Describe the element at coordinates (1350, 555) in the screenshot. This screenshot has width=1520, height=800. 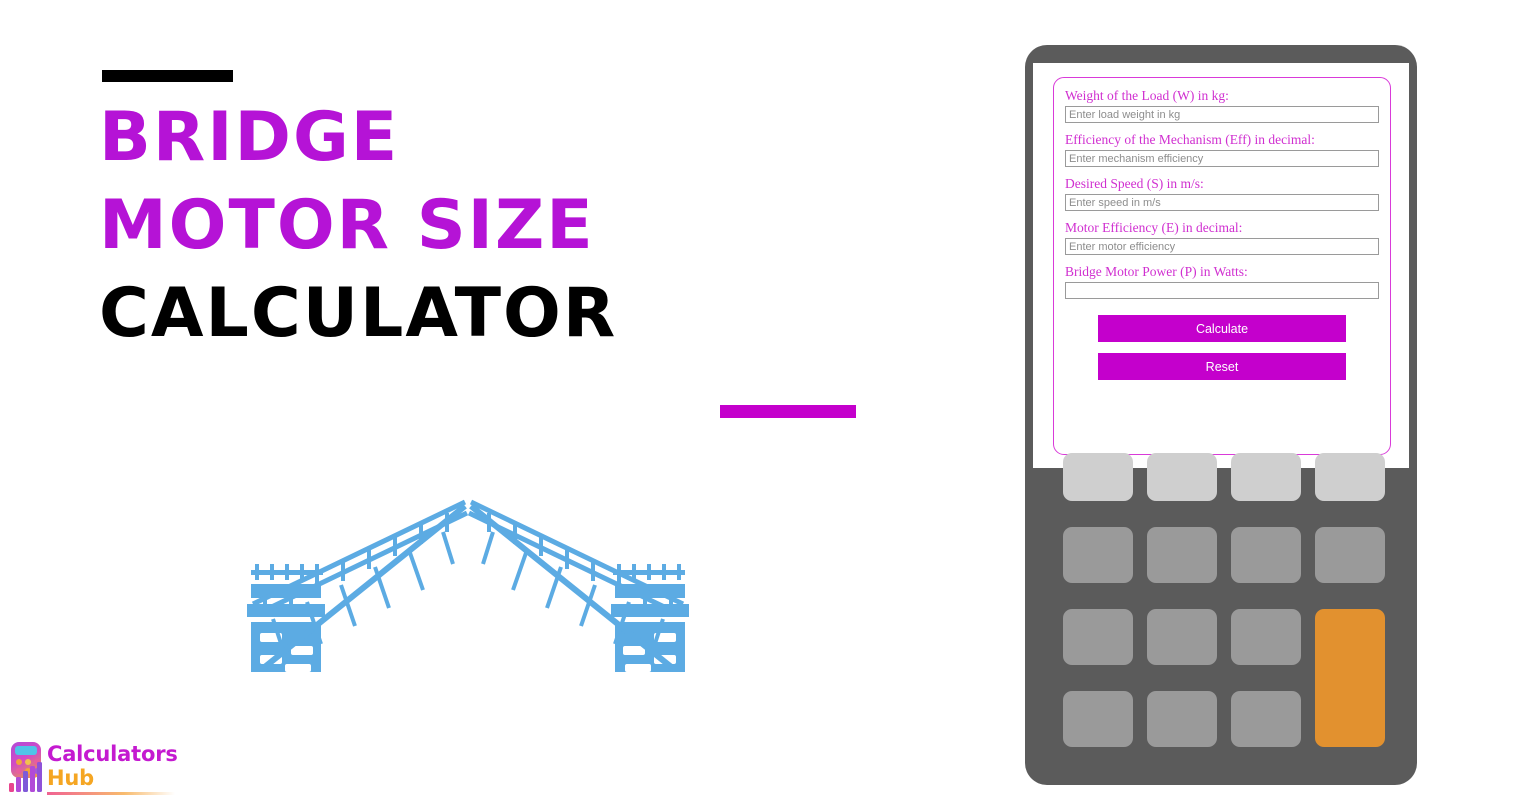
I see `keypad-key-r2c4` at that location.